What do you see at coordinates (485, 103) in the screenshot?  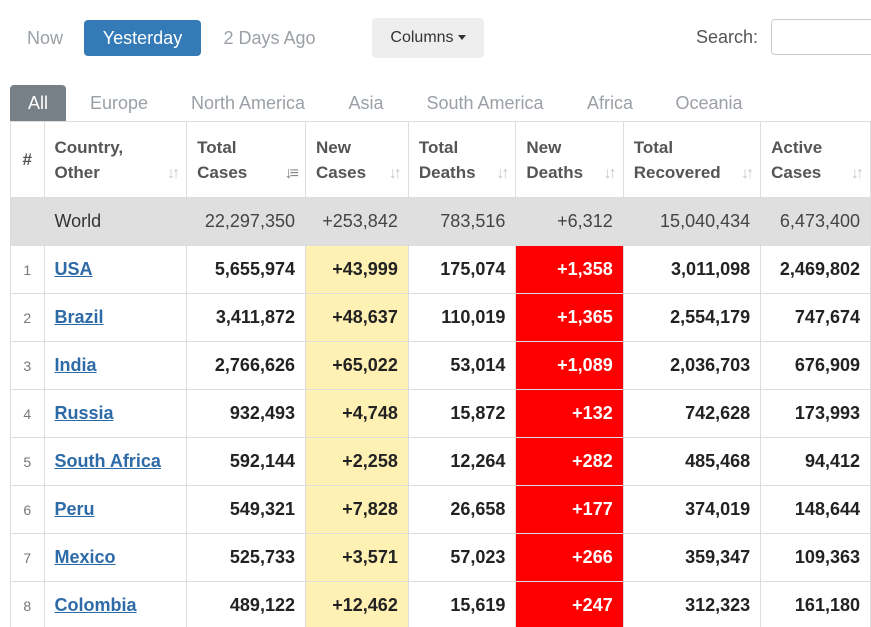 I see `tab-south-america: South America` at bounding box center [485, 103].